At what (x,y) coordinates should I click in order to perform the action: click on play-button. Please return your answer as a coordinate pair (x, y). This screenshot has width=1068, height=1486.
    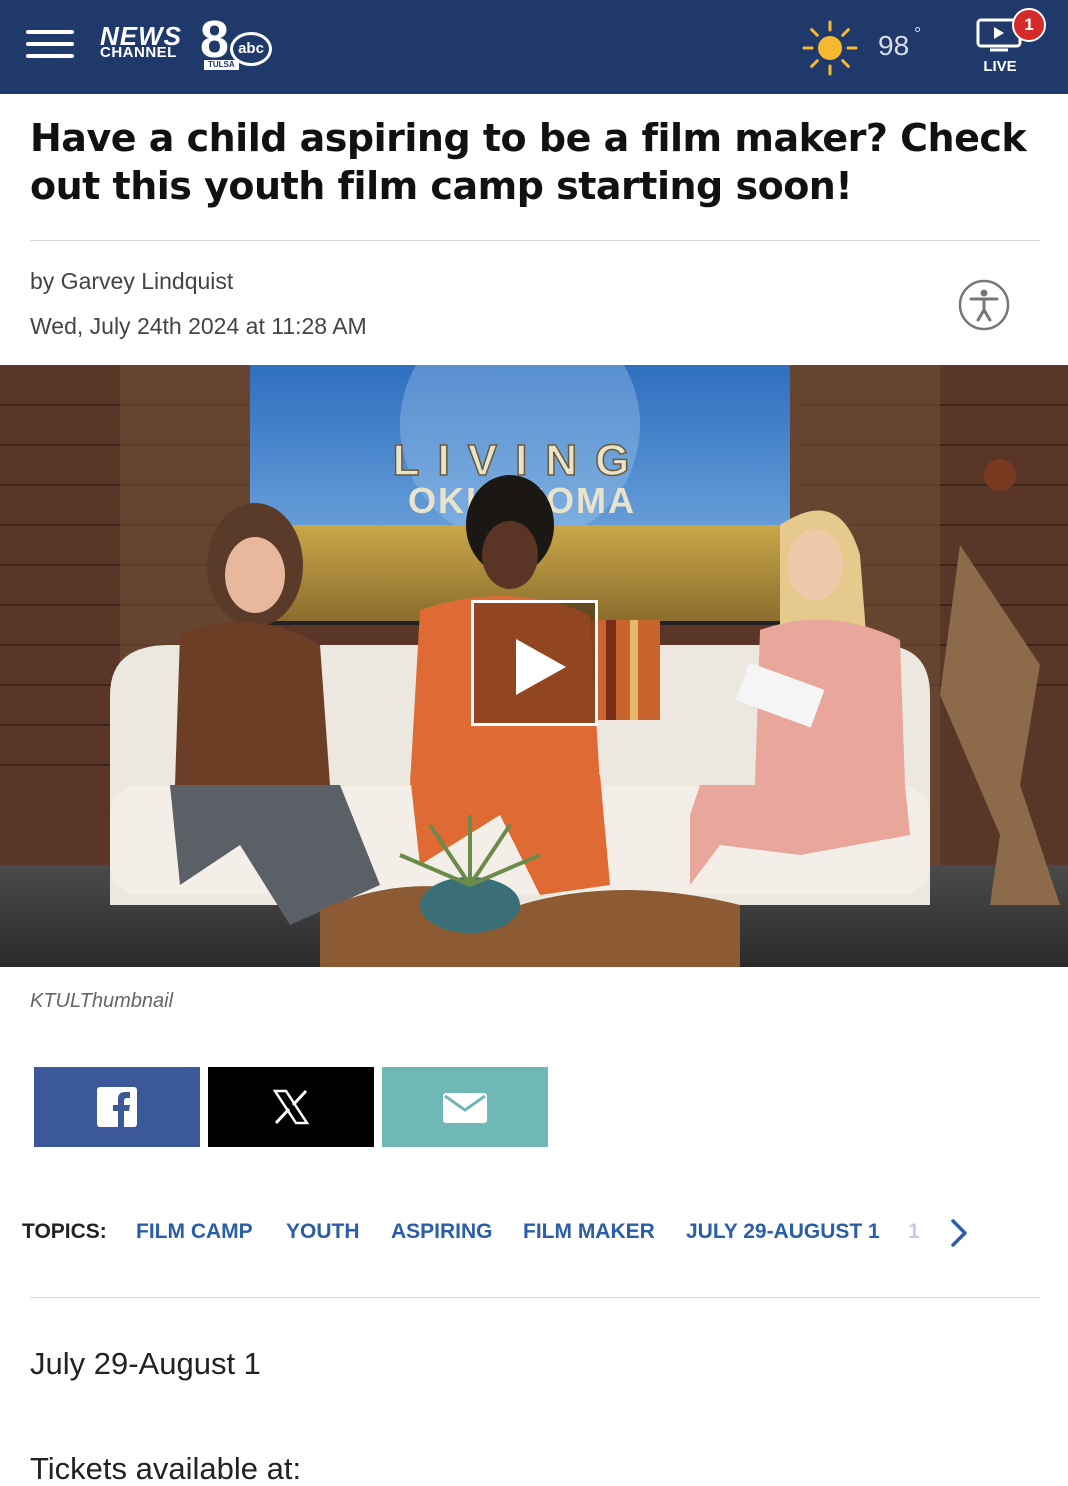
    Looking at the image, I should click on (534, 663).